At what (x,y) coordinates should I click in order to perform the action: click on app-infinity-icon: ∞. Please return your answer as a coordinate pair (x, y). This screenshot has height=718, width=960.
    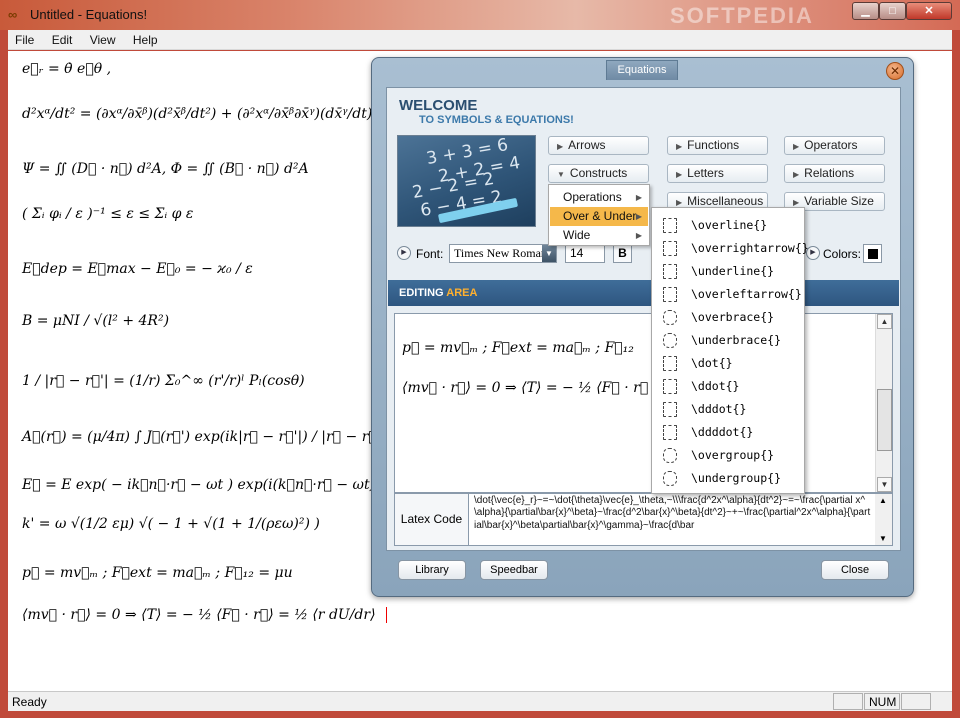
    Looking at the image, I should click on (13, 14).